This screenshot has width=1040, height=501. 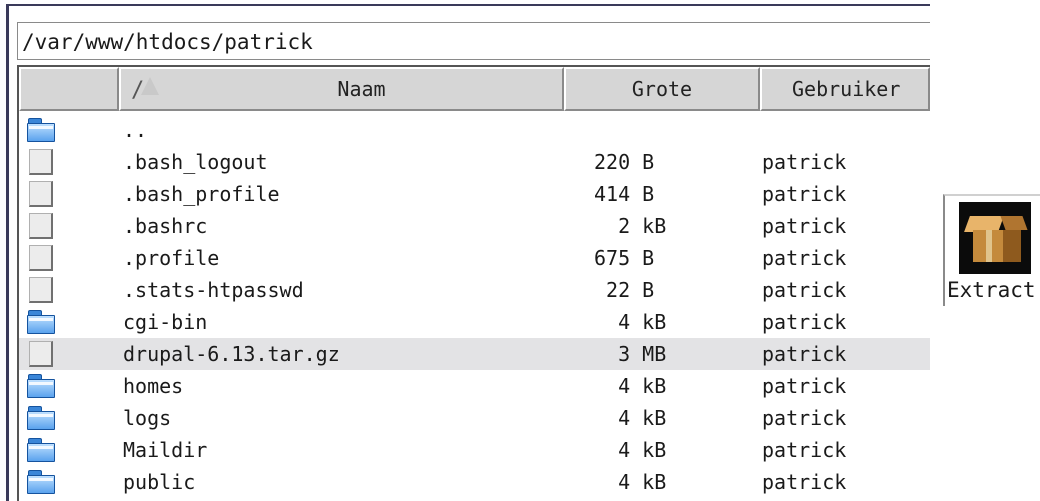 I want to click on file-name: logs, so click(x=147, y=418).